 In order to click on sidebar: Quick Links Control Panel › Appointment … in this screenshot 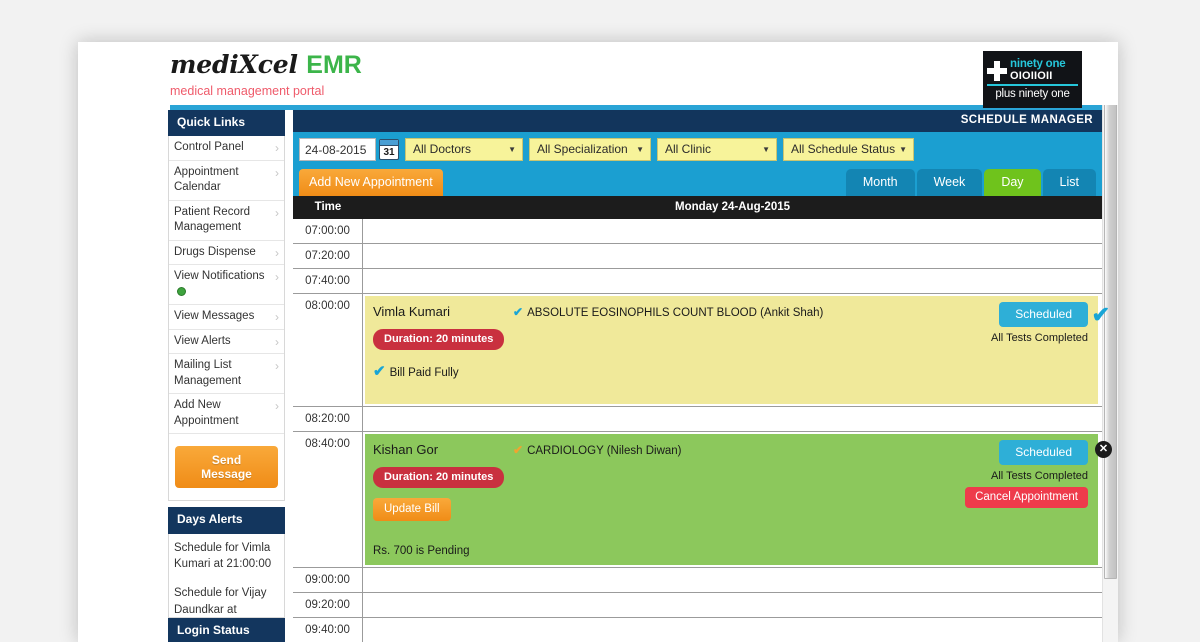, I will do `click(226, 376)`.